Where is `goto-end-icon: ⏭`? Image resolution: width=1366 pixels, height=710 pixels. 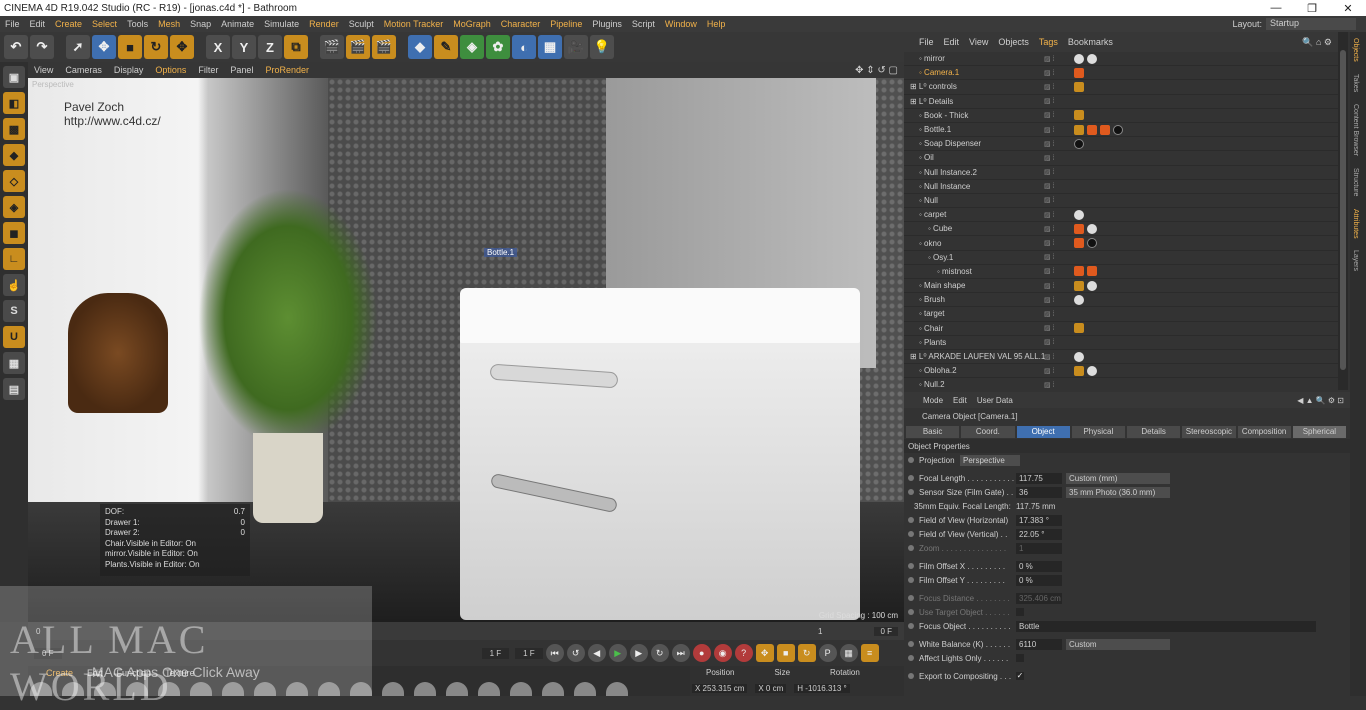
goto-end-icon: ⏭ is located at coordinates (680, 653).